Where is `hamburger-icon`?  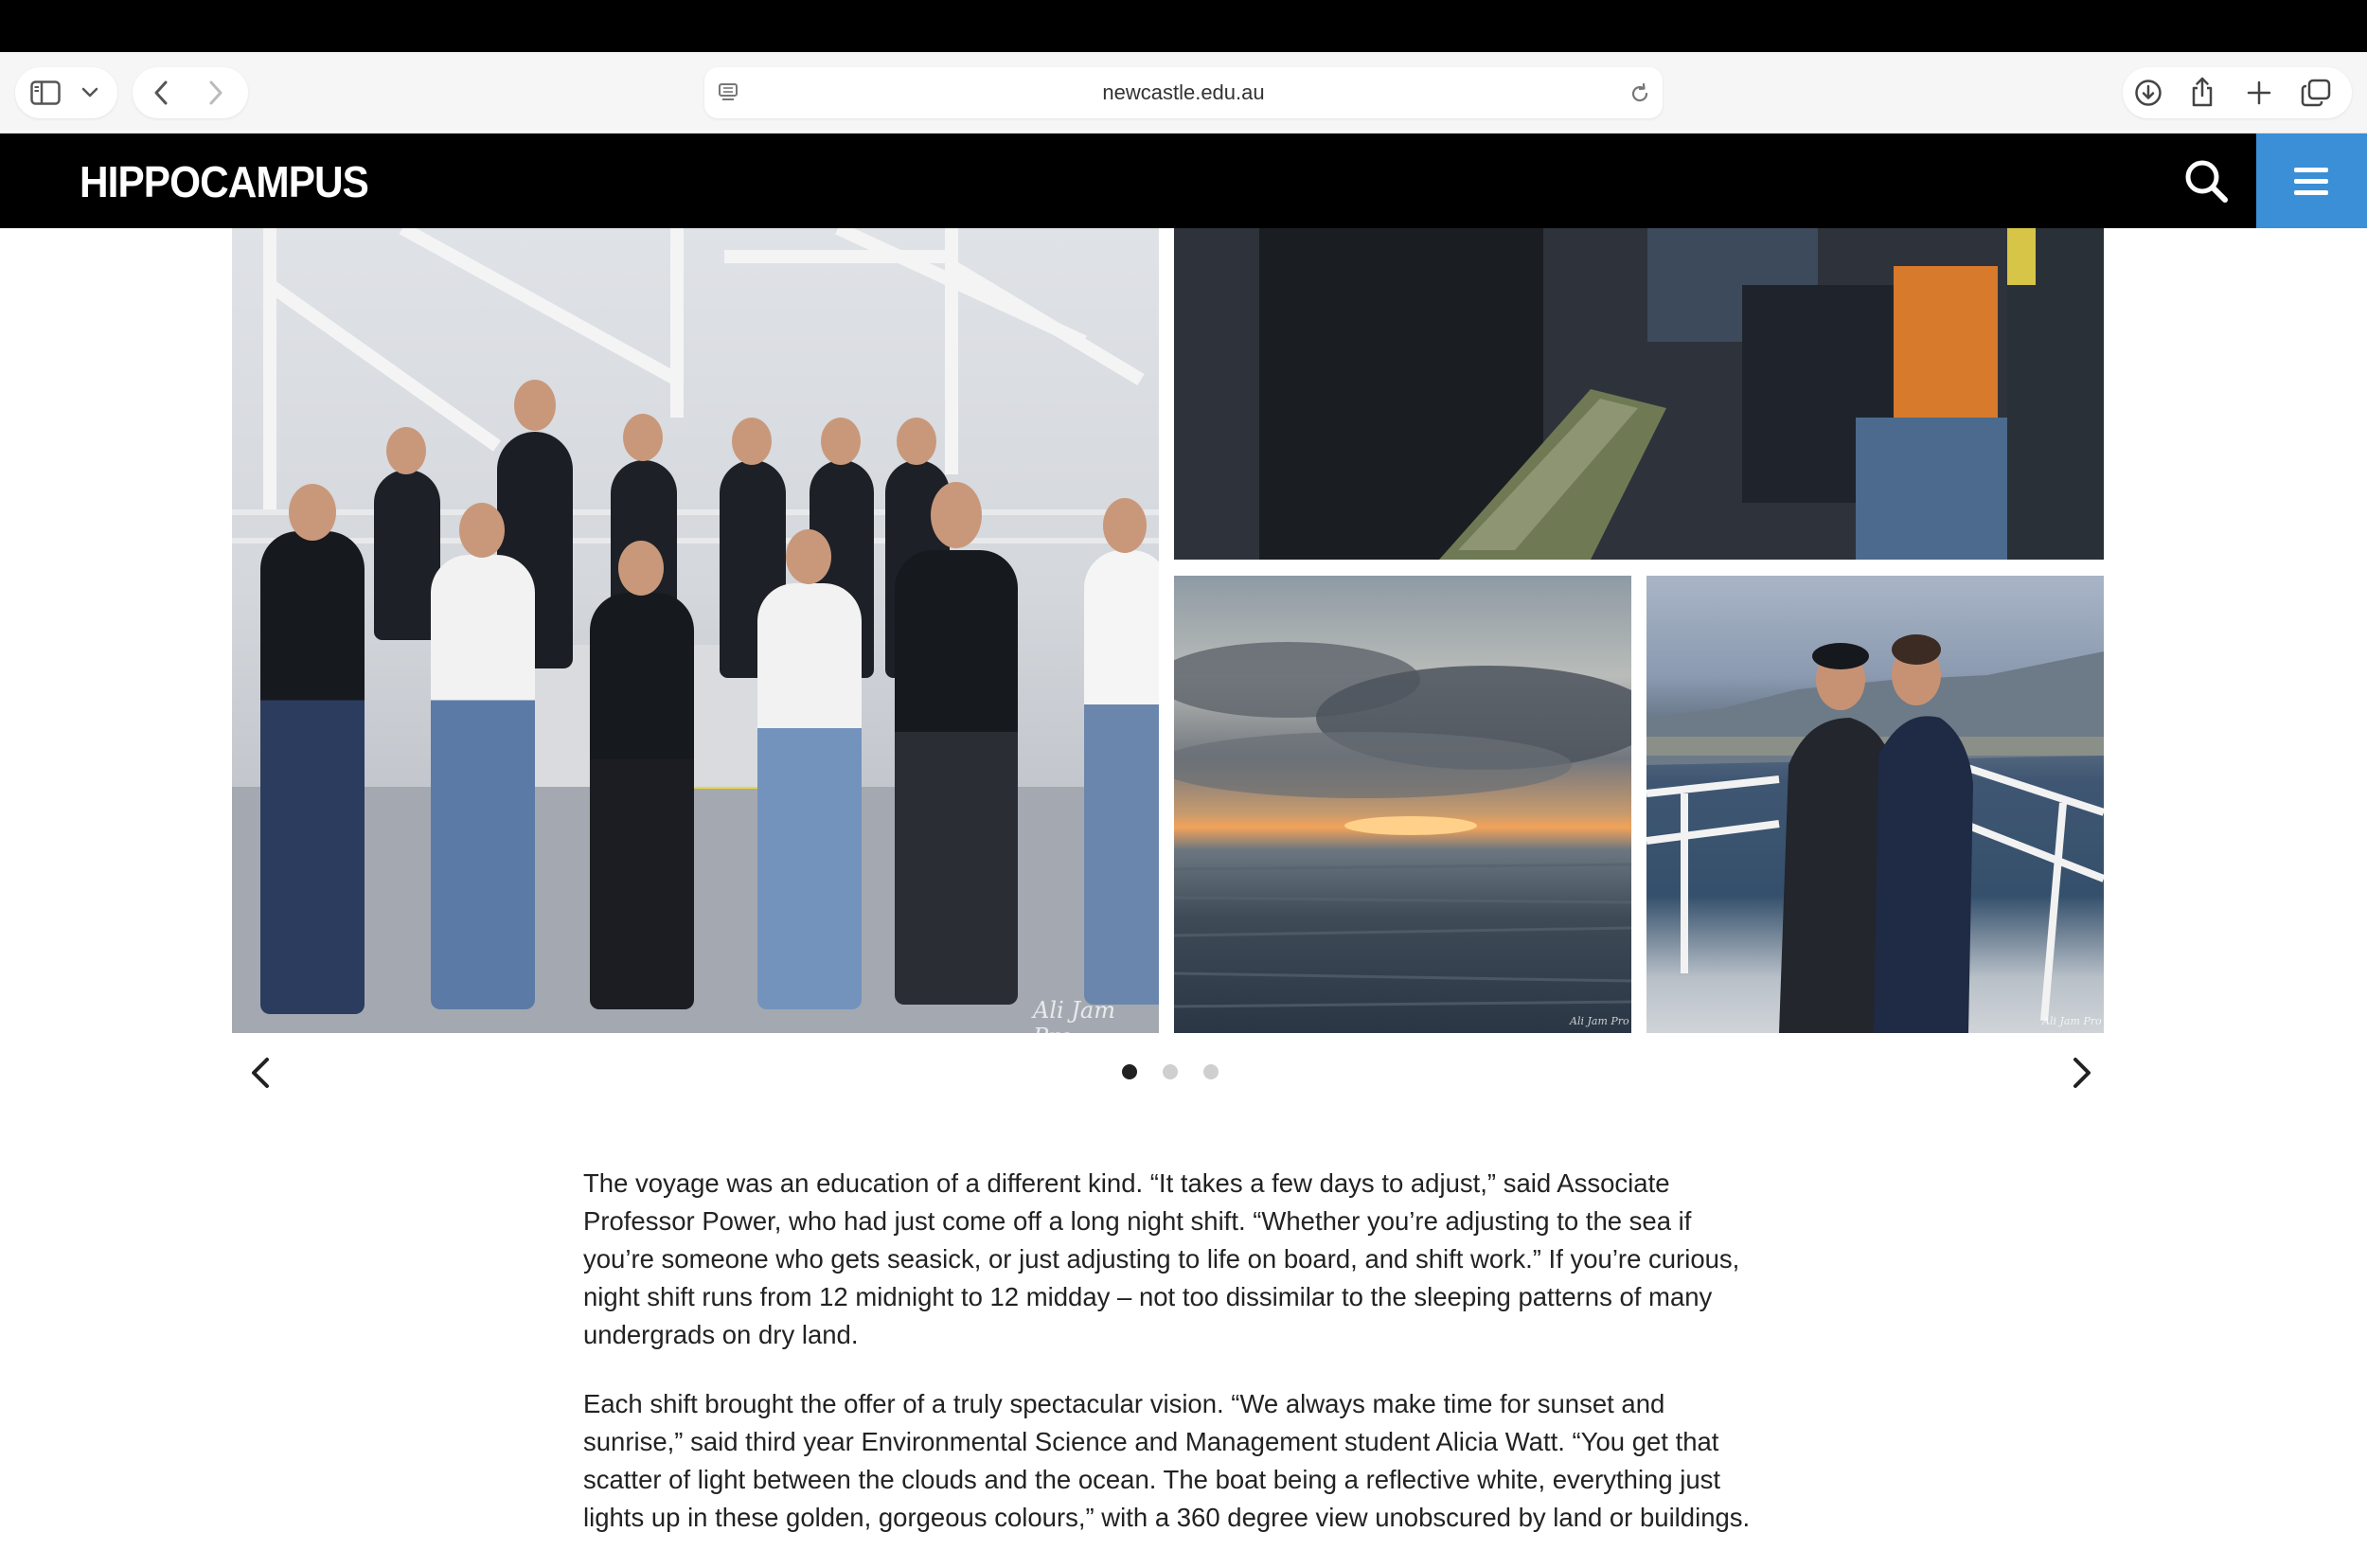 hamburger-icon is located at coordinates (2311, 170).